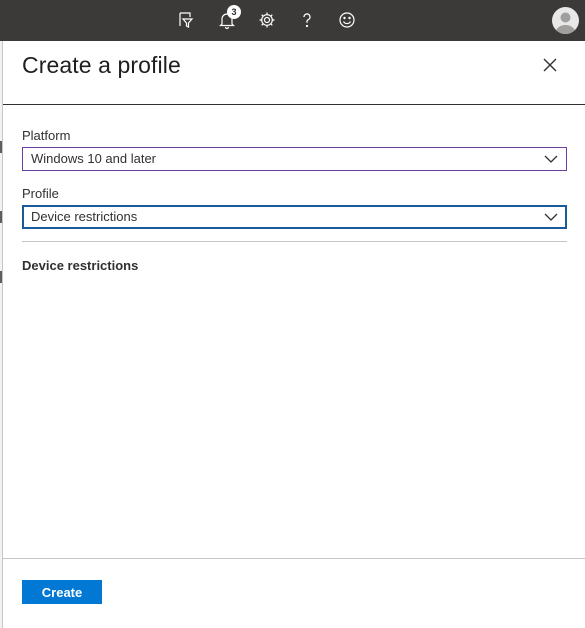  Describe the element at coordinates (94, 158) in the screenshot. I see `platform-selected-value: Windows 10 and later` at that location.